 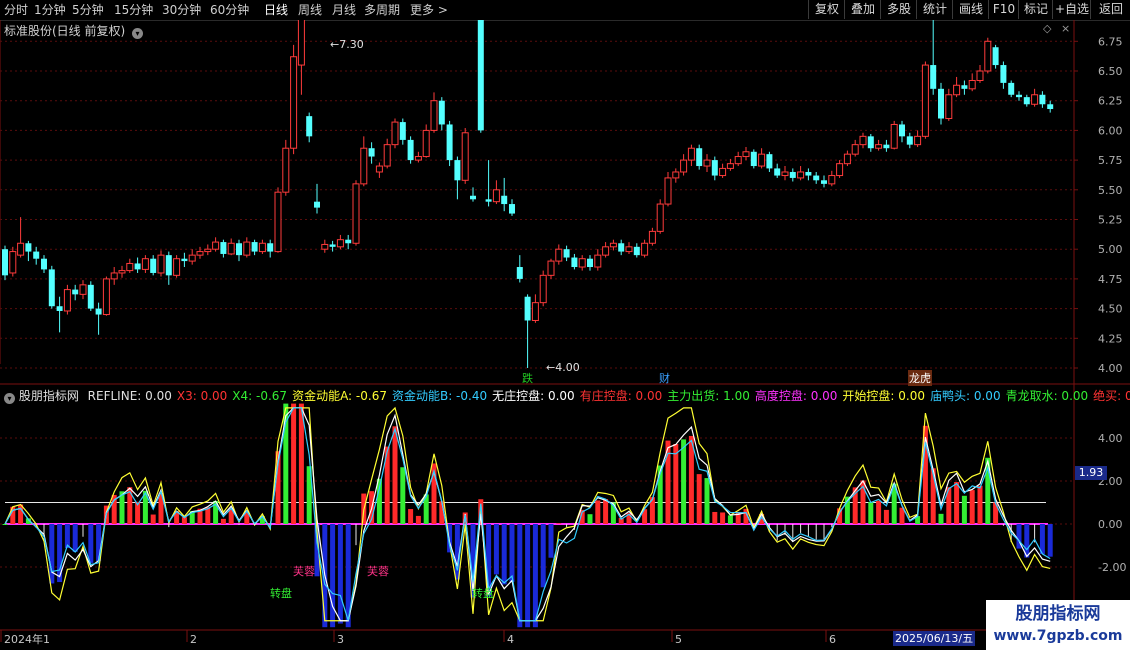 What do you see at coordinates (382, 10) in the screenshot?
I see `period-tab: 多周期` at bounding box center [382, 10].